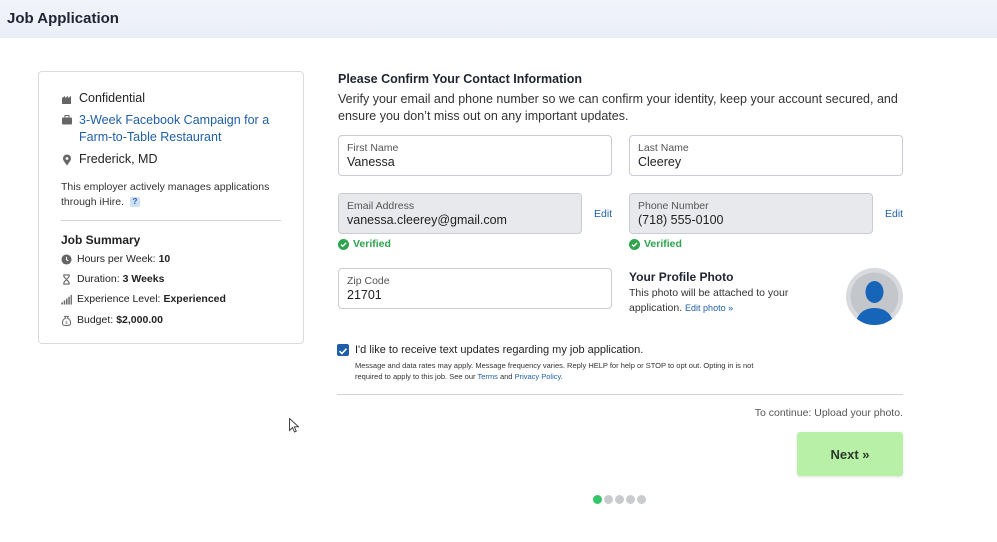 The width and height of the screenshot is (997, 542). I want to click on continue-note: To continue: Upload your photo., so click(828, 413).